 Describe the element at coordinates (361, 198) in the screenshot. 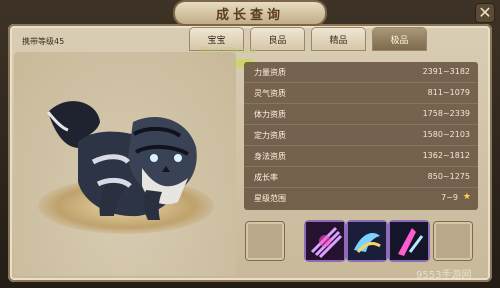

I see `stat-row: 星级范围 7~9 ★` at that location.